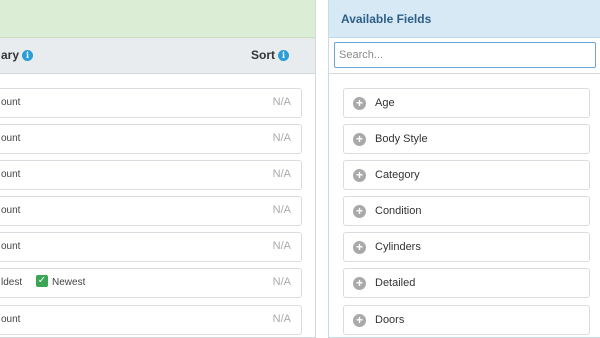  What do you see at coordinates (390, 320) in the screenshot?
I see `field-label: Doors` at bounding box center [390, 320].